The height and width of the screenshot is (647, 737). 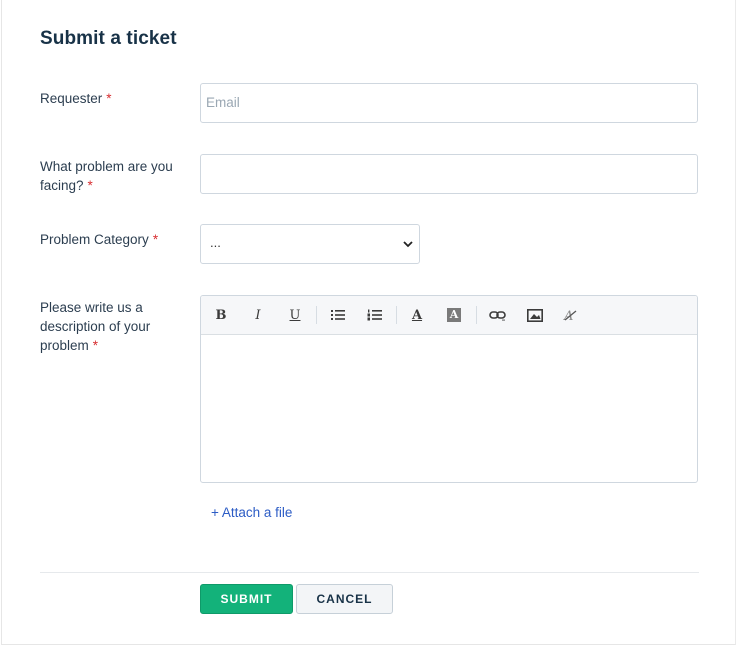 What do you see at coordinates (106, 176) in the screenshot?
I see `problem-label-text: What problem are you facing?` at bounding box center [106, 176].